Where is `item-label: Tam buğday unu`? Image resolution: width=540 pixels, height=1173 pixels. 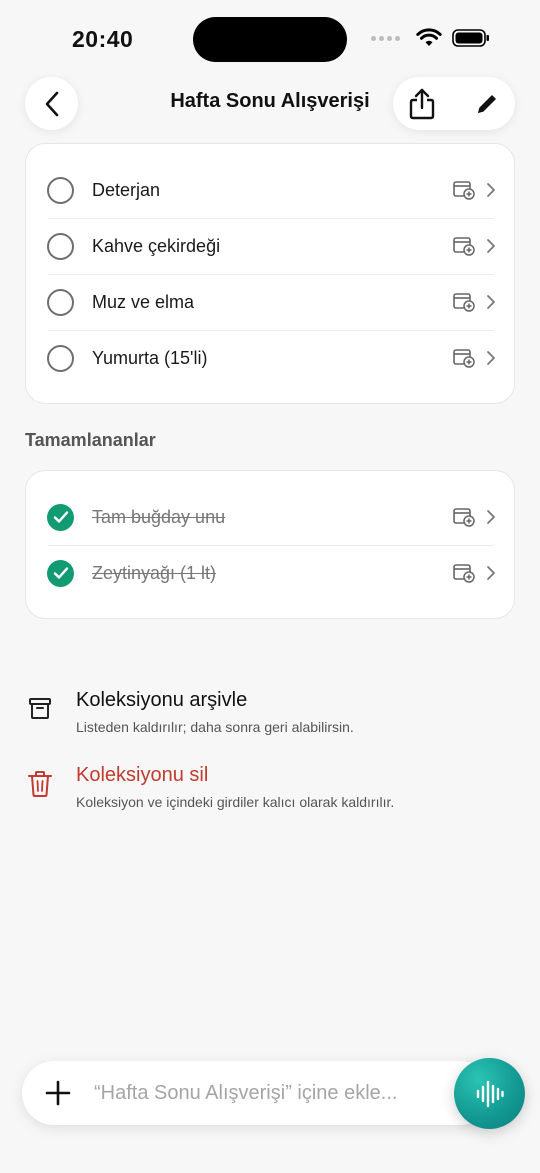
item-label: Tam buğday unu is located at coordinates (159, 516).